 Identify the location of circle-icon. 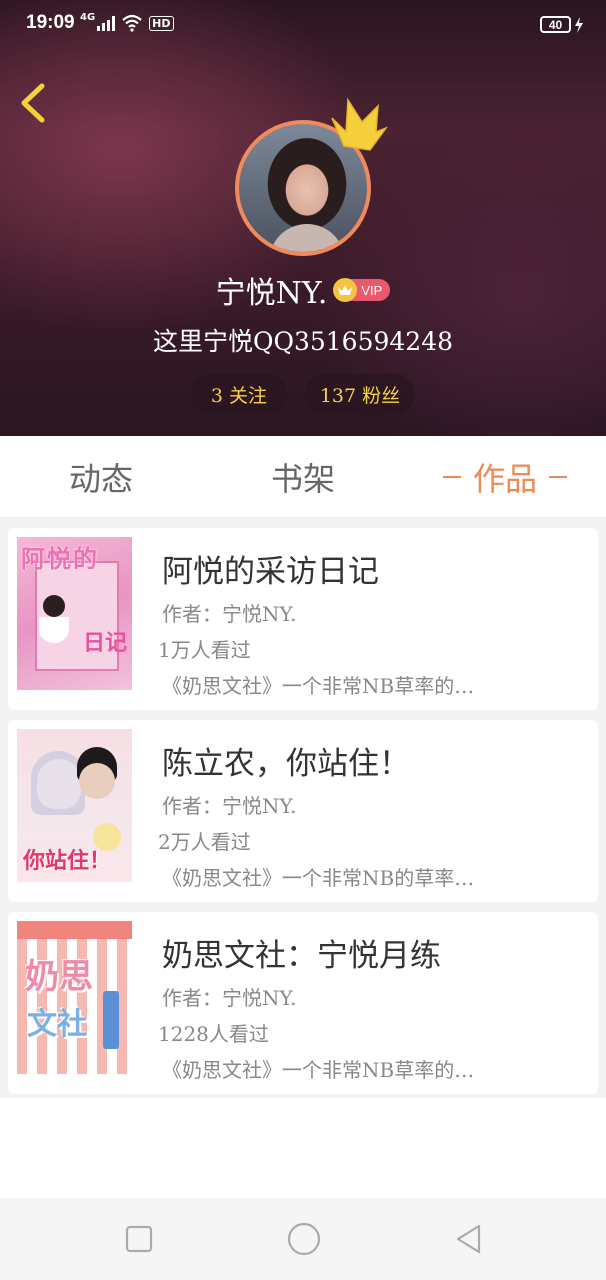
(304, 1239).